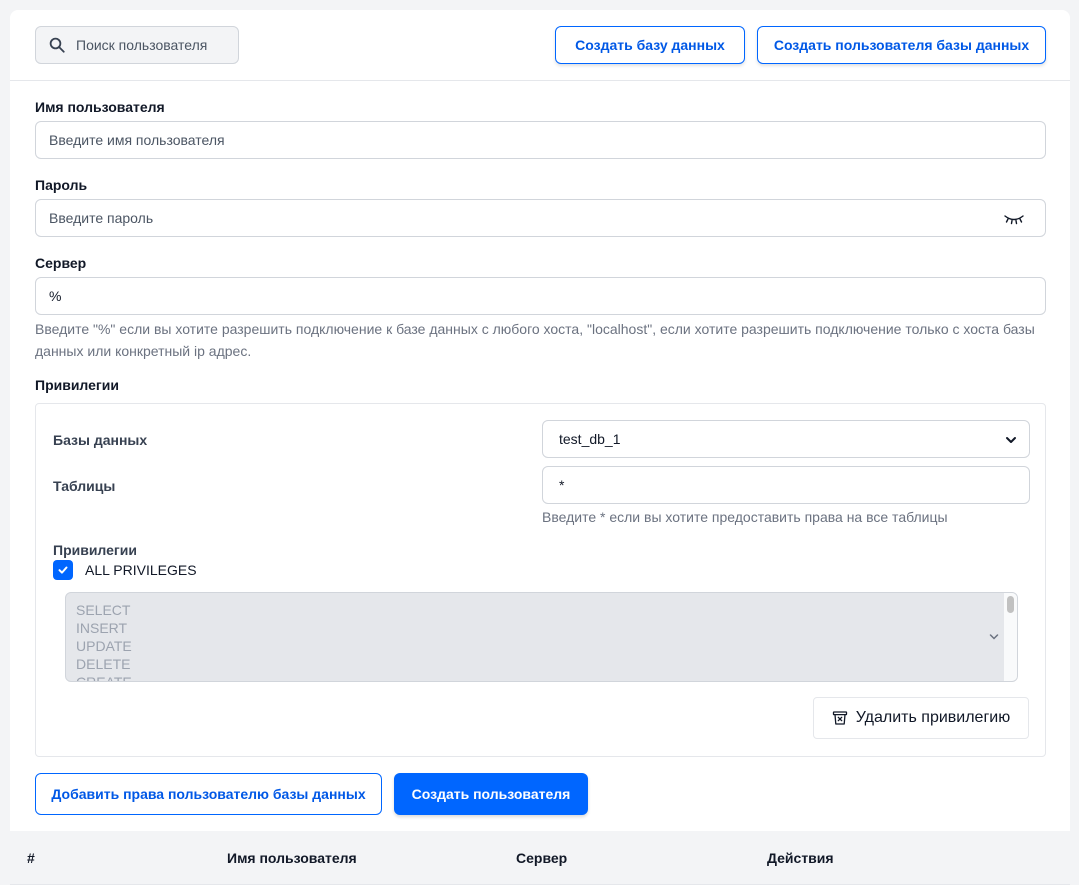  I want to click on server-input, so click(497, 296).